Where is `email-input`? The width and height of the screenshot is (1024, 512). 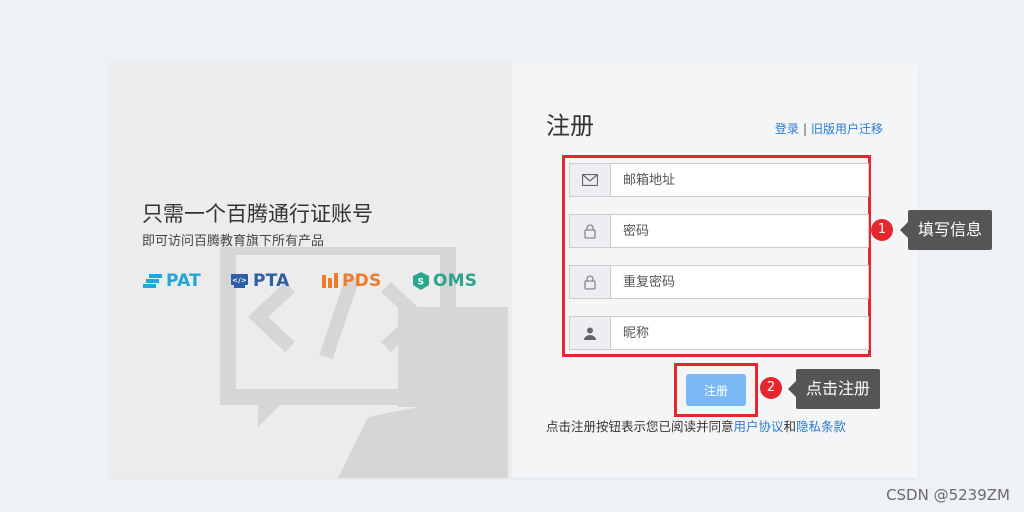
email-input is located at coordinates (739, 180).